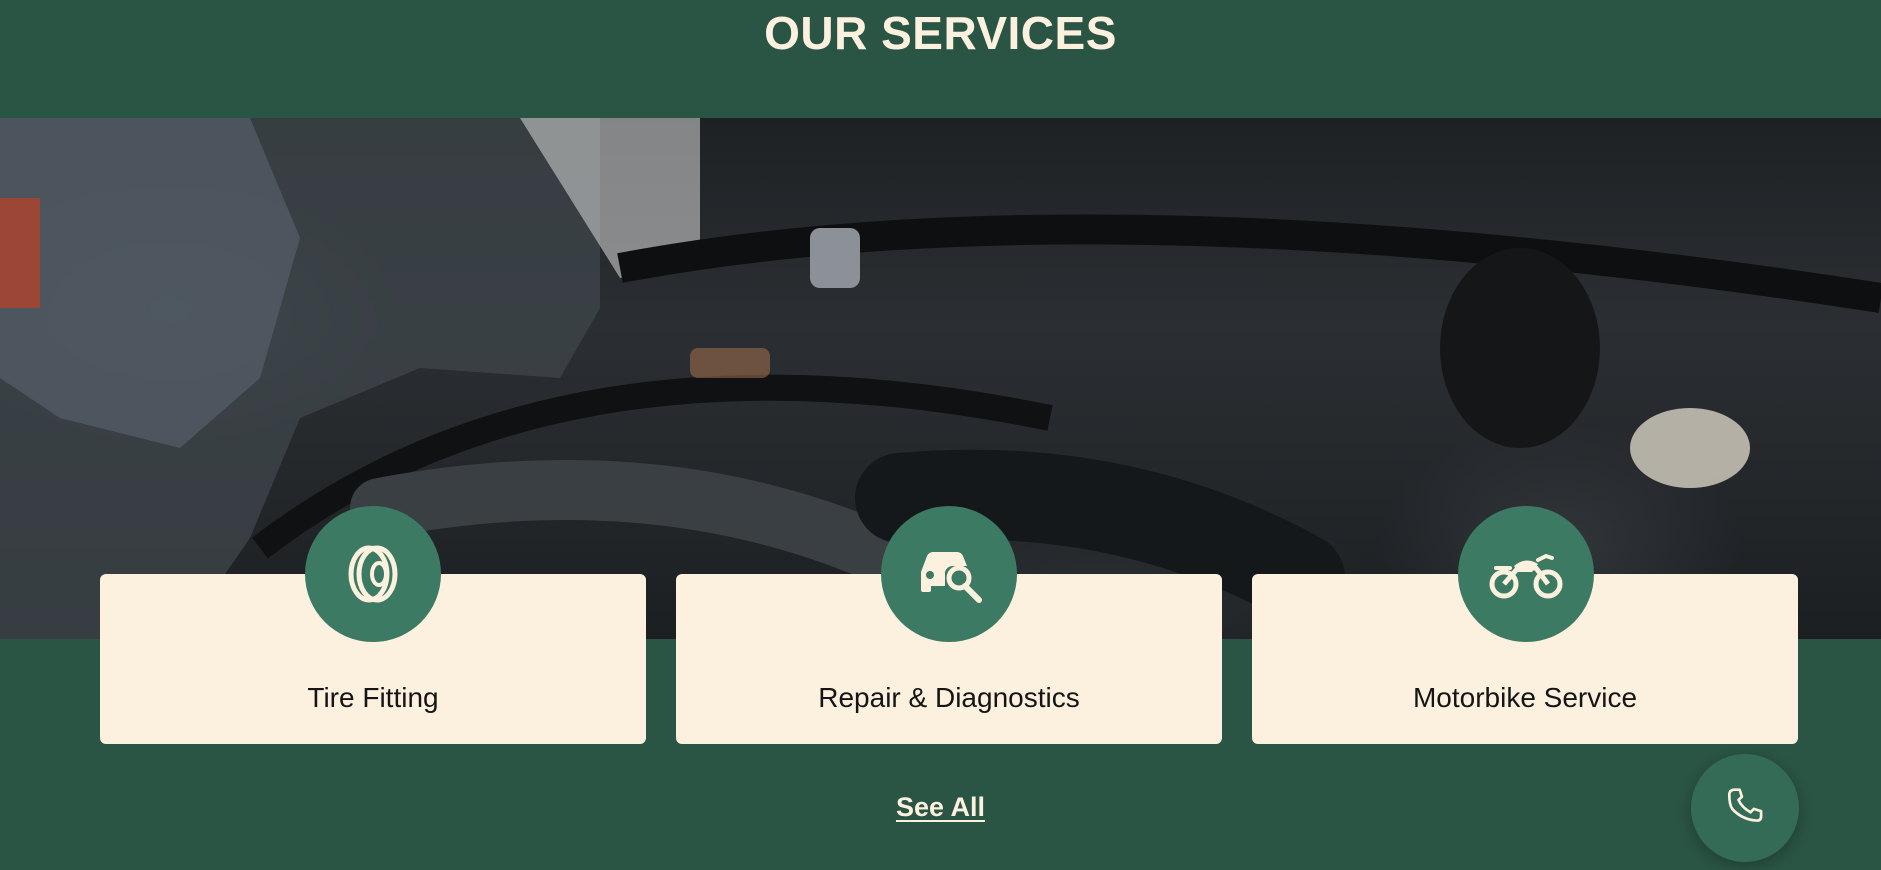 The height and width of the screenshot is (870, 1881). Describe the element at coordinates (373, 574) in the screenshot. I see `tire-icon` at that location.